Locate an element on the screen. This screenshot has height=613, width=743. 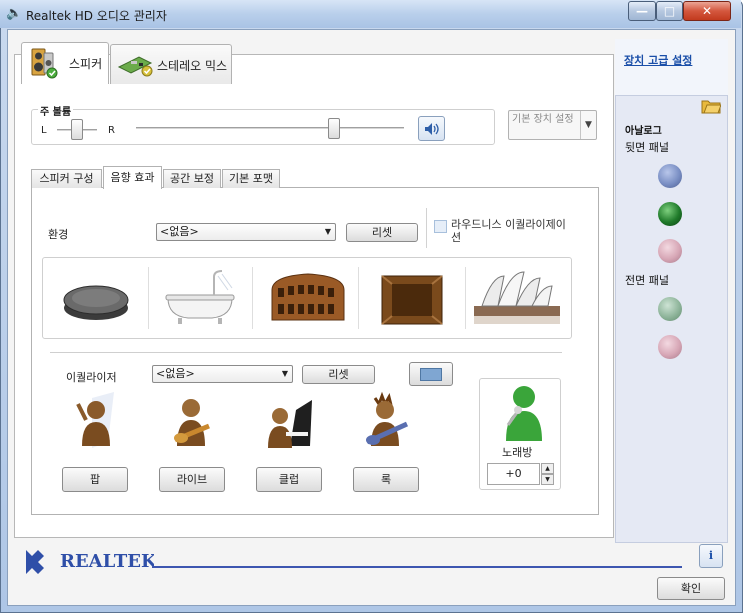
volume-slider-track is located at coordinates (270, 128).